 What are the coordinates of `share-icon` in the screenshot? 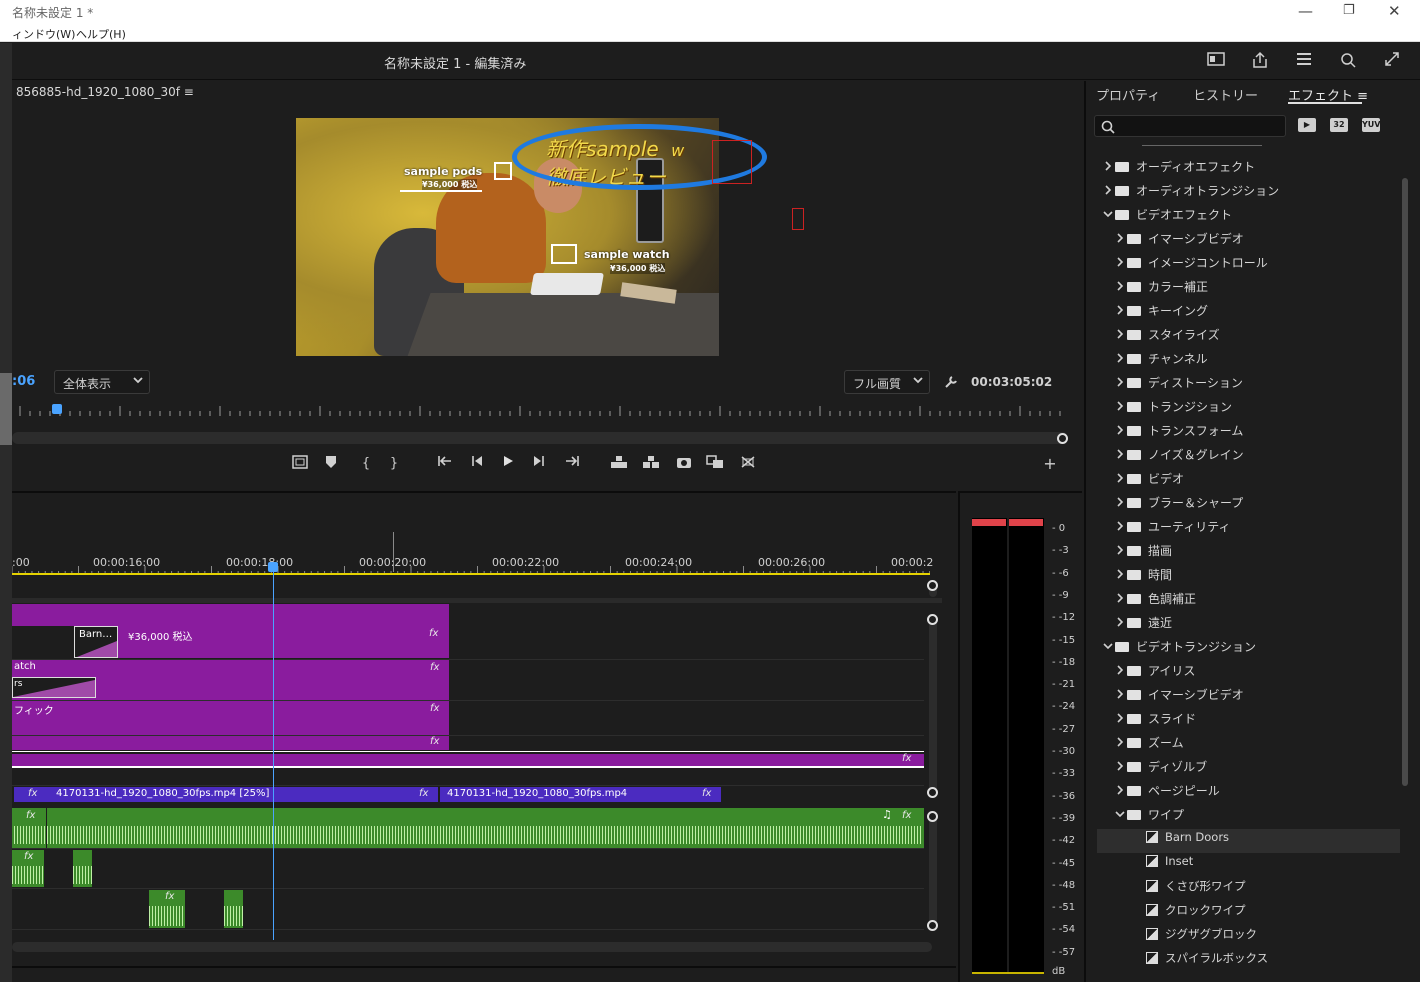 It's located at (1260, 61).